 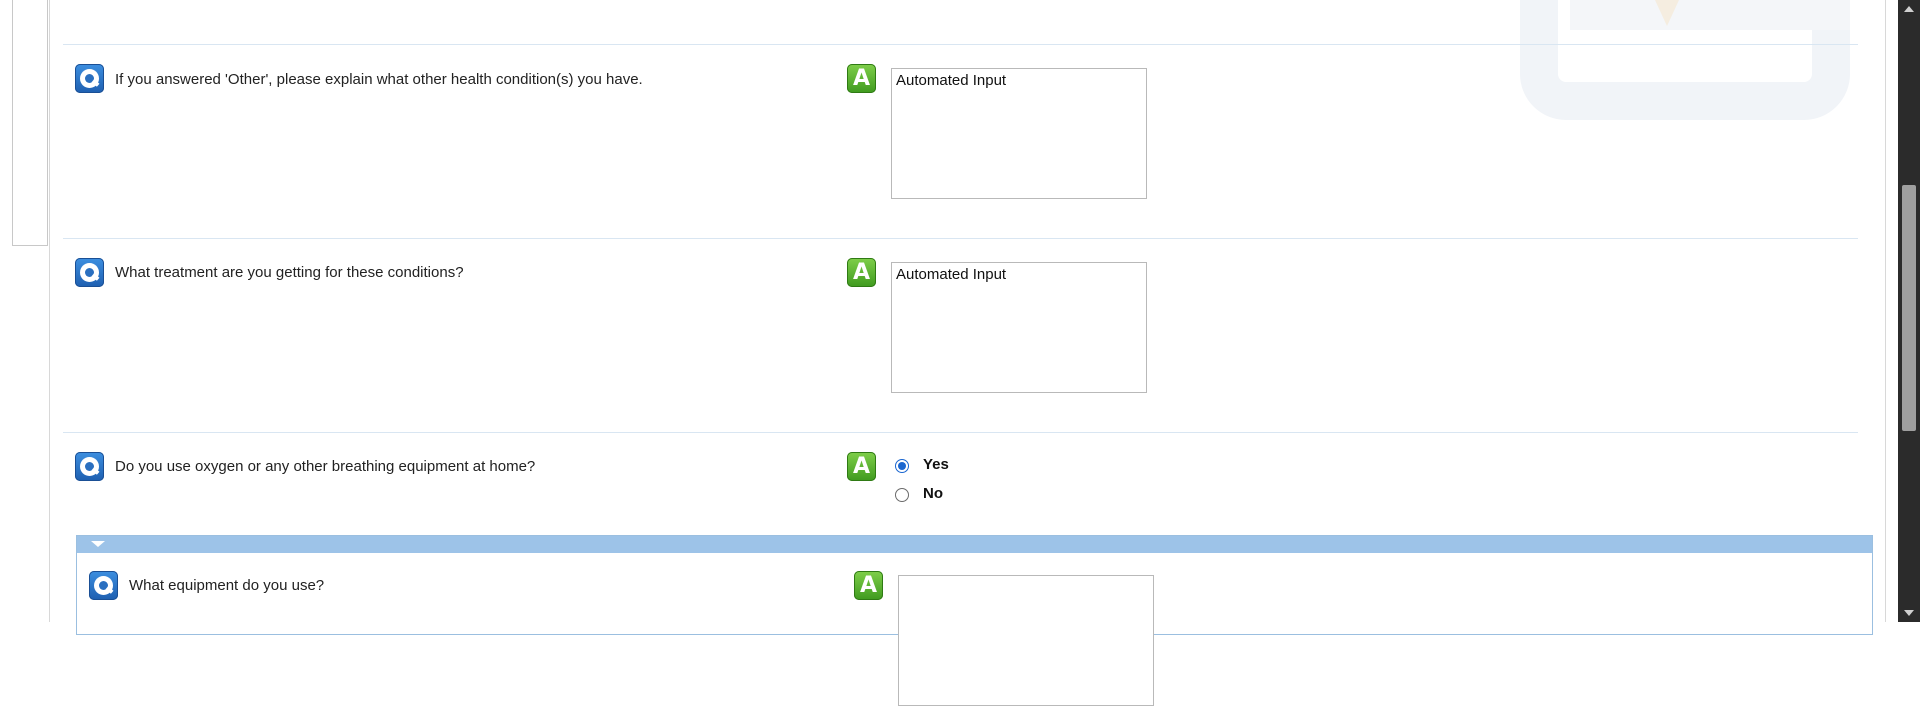 What do you see at coordinates (936, 464) in the screenshot?
I see `radio-yes-label: Yes` at bounding box center [936, 464].